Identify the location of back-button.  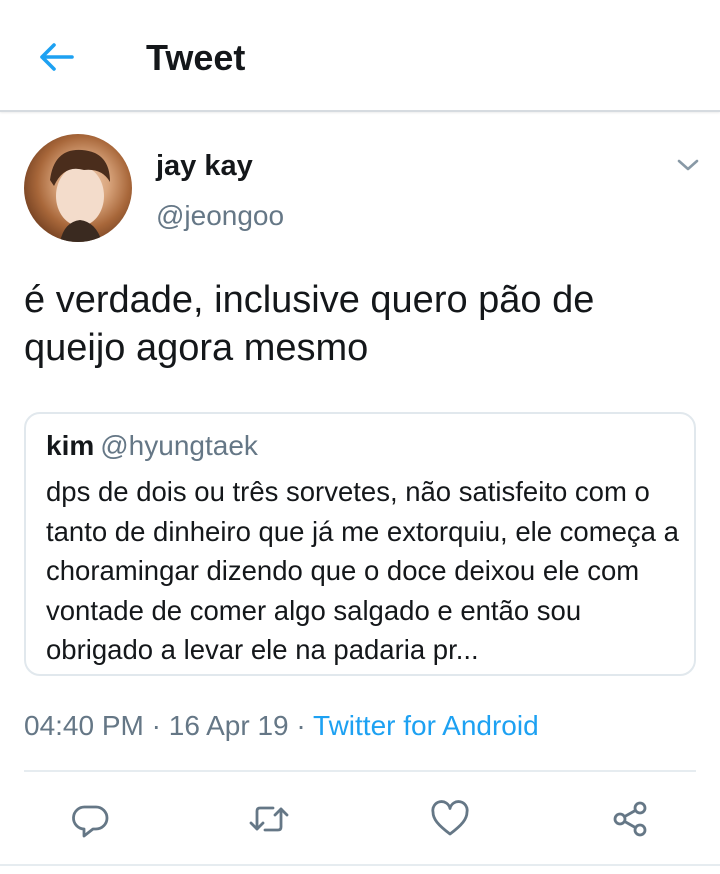
(56, 57).